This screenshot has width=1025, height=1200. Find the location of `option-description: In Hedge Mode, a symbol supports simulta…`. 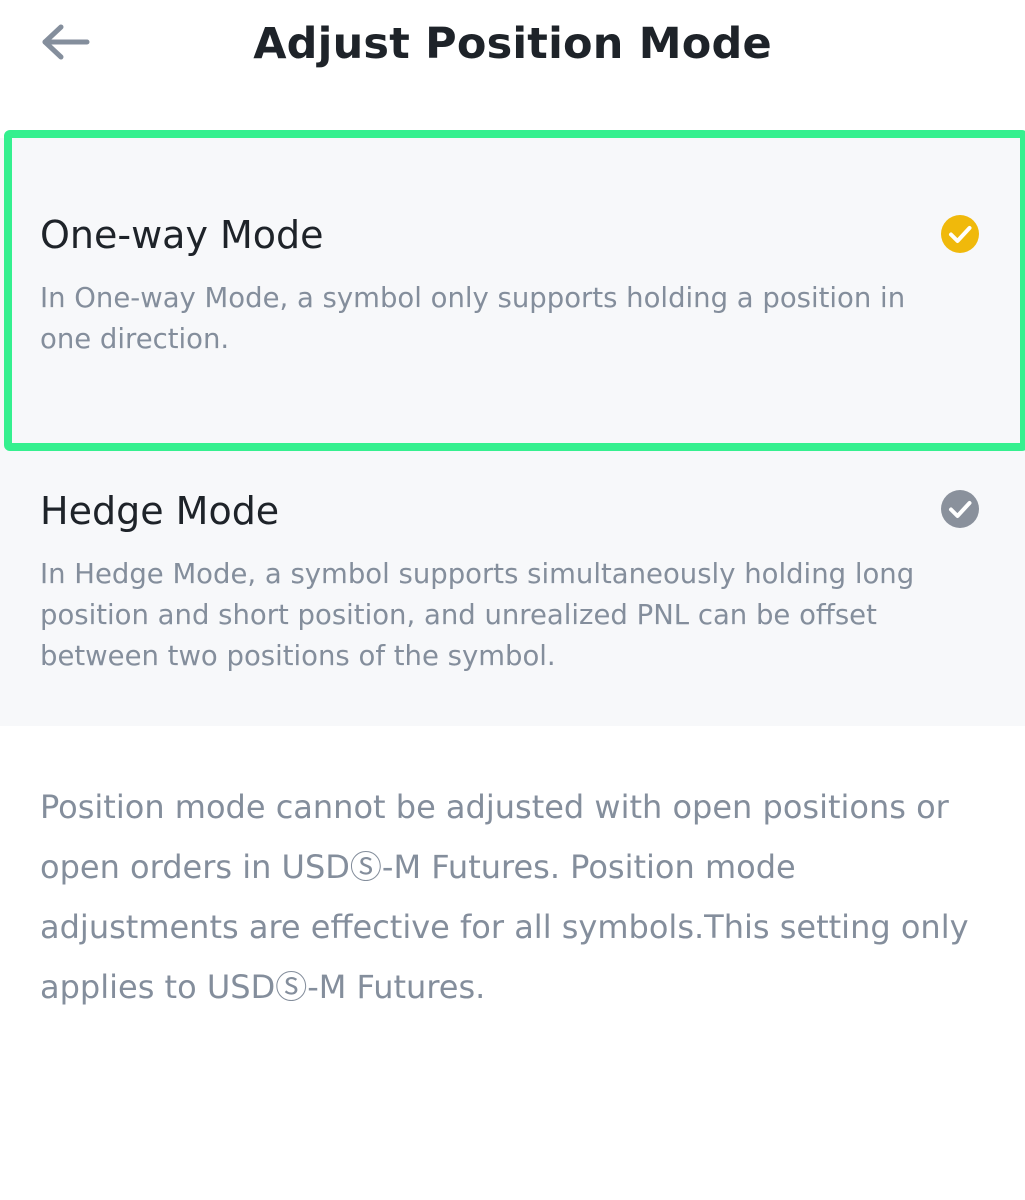

option-description: In Hedge Mode, a symbol supports simulta… is located at coordinates (477, 615).